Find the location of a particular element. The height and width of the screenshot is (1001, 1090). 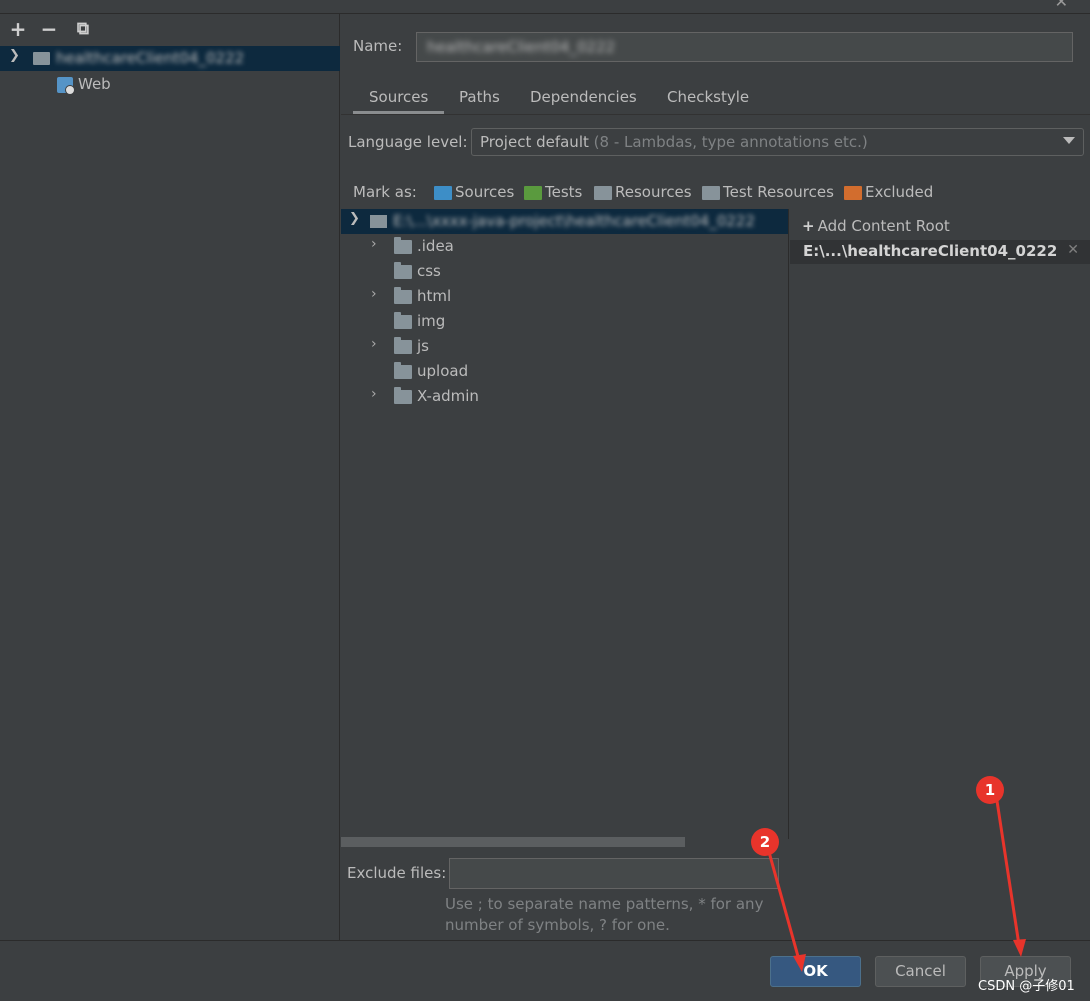

arrow-to-ok is located at coordinates (784, 906).